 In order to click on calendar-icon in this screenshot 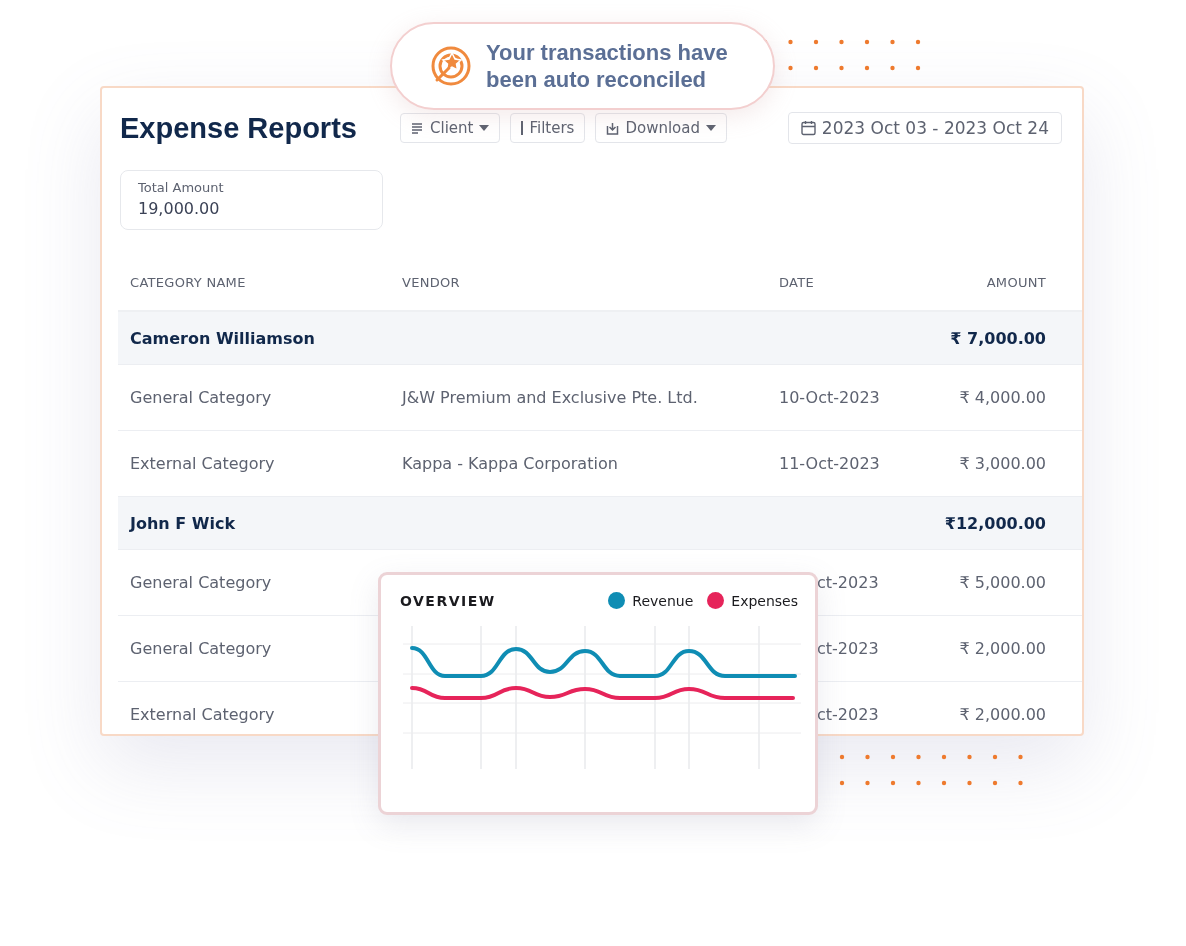, I will do `click(808, 128)`.